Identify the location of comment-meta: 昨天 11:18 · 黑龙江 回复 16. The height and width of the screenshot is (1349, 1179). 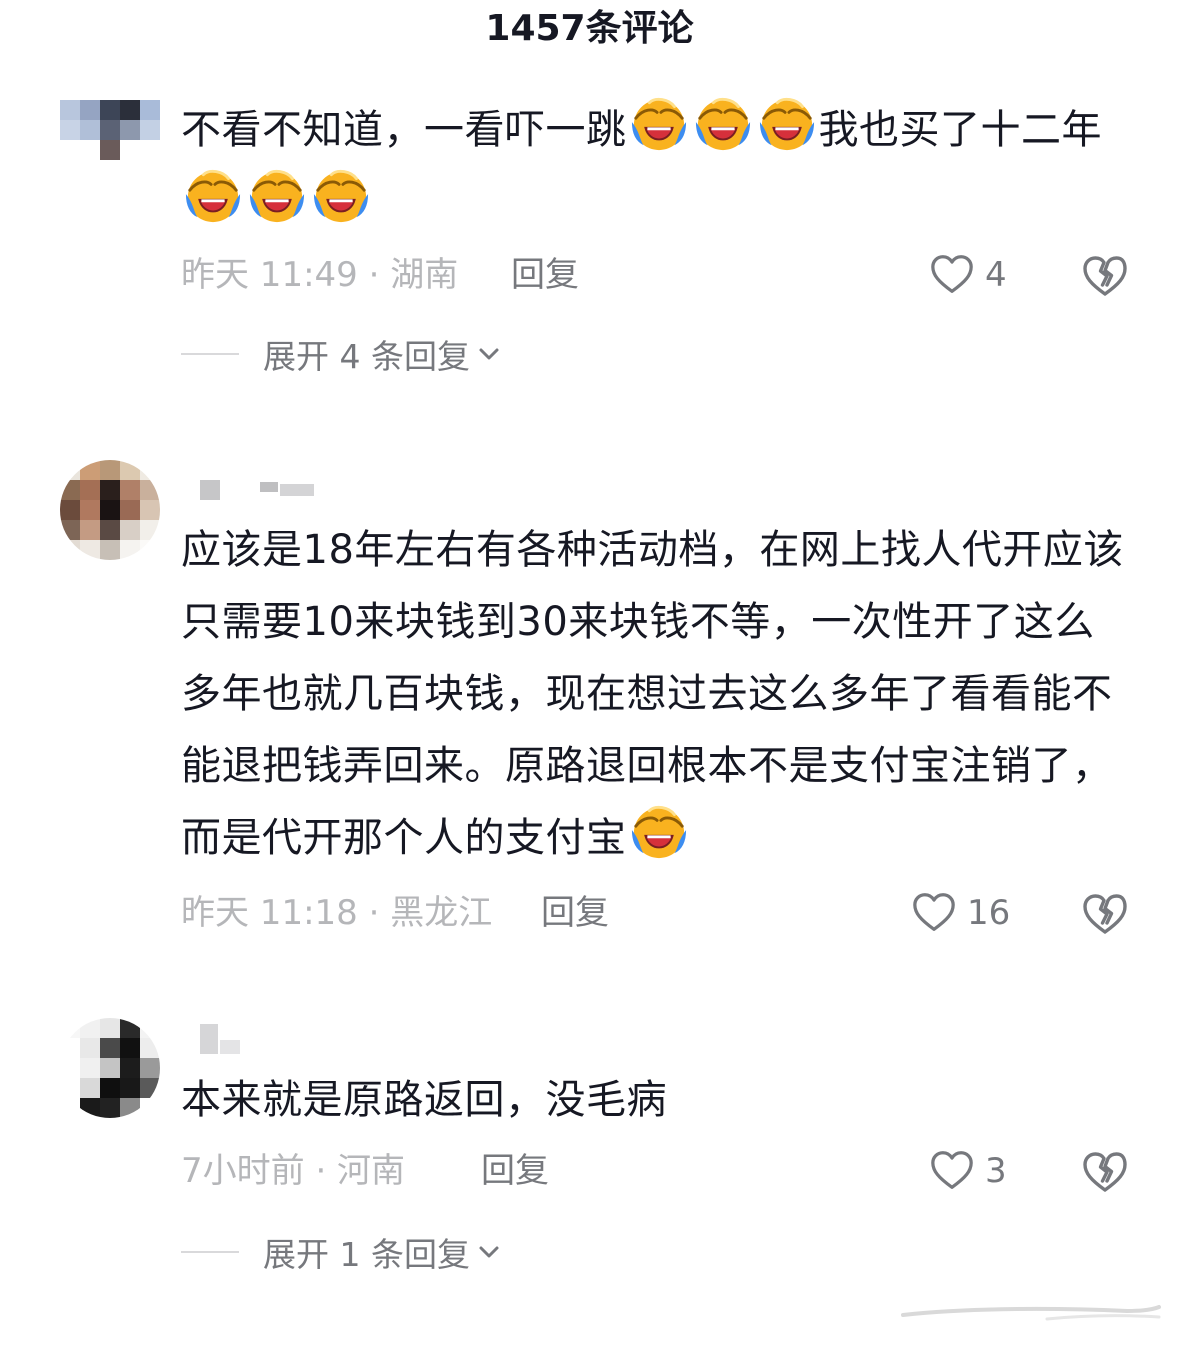
(661, 913).